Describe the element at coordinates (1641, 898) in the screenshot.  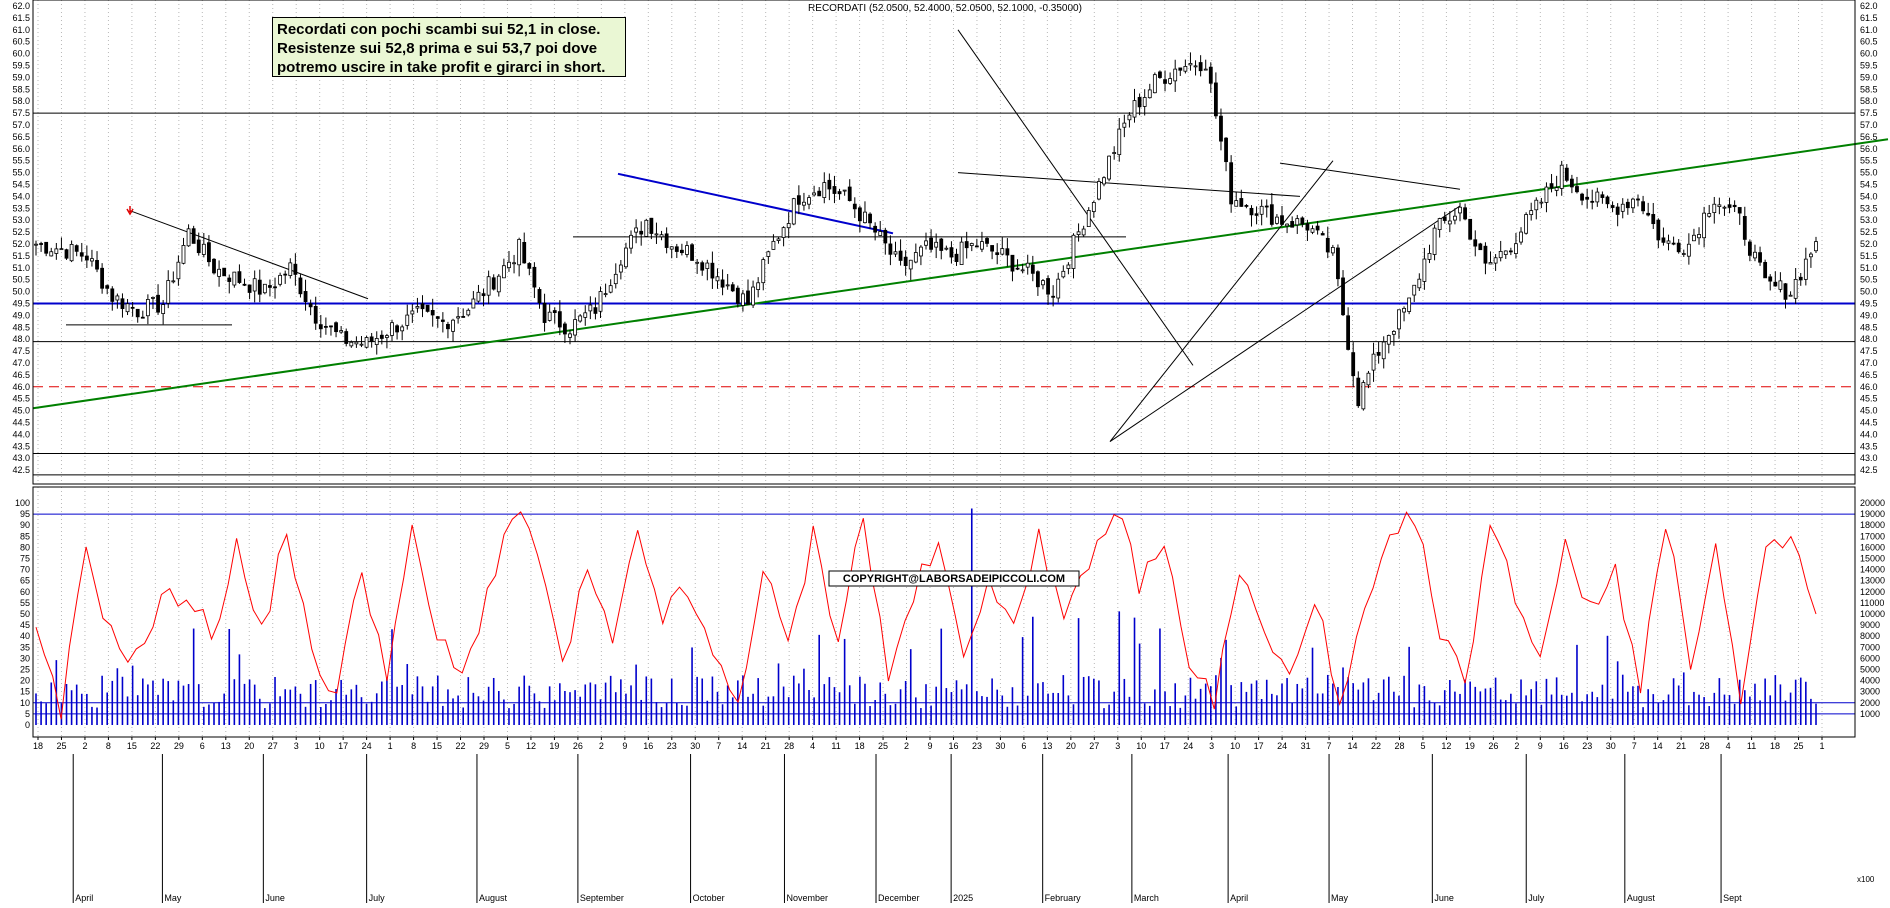
I see `x-month-label: August` at that location.